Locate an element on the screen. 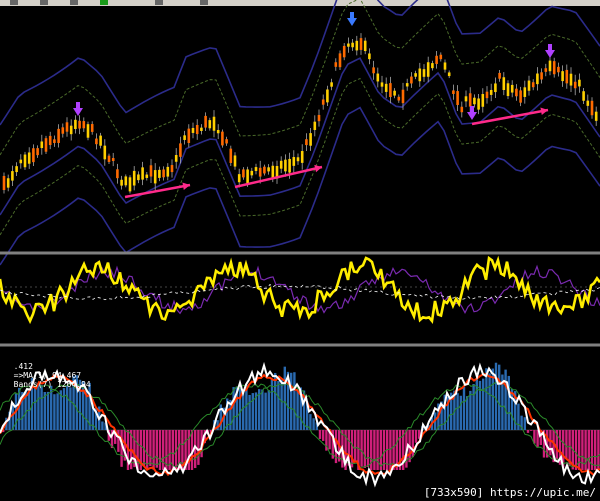 The height and width of the screenshot is (501, 600). ma-label: =>MA(1) 94.467 is located at coordinates (47, 375).